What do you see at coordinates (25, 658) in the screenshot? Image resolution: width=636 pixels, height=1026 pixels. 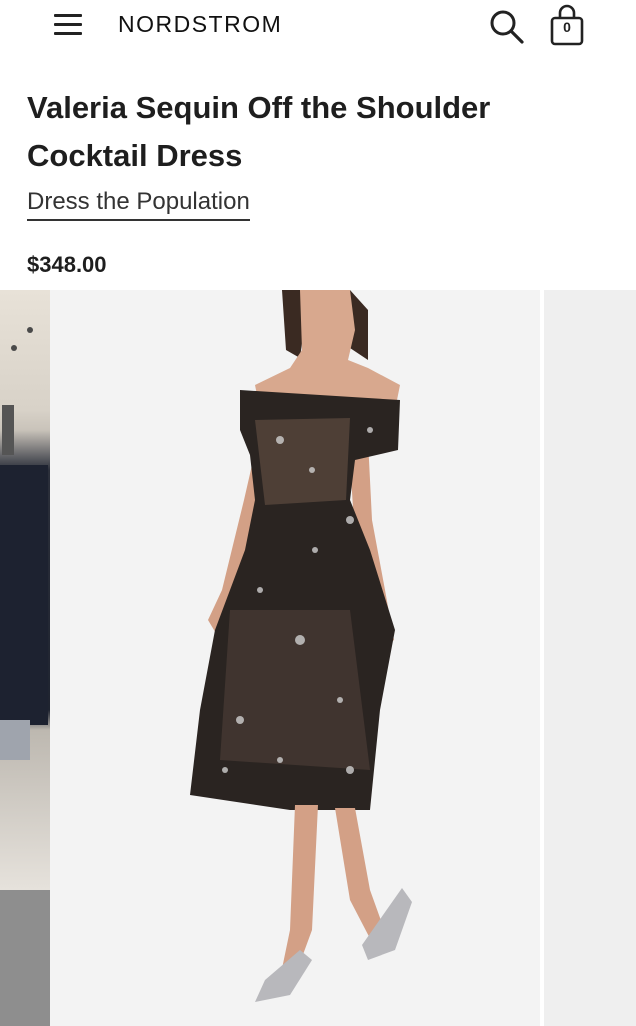 I see `store-preview-image` at bounding box center [25, 658].